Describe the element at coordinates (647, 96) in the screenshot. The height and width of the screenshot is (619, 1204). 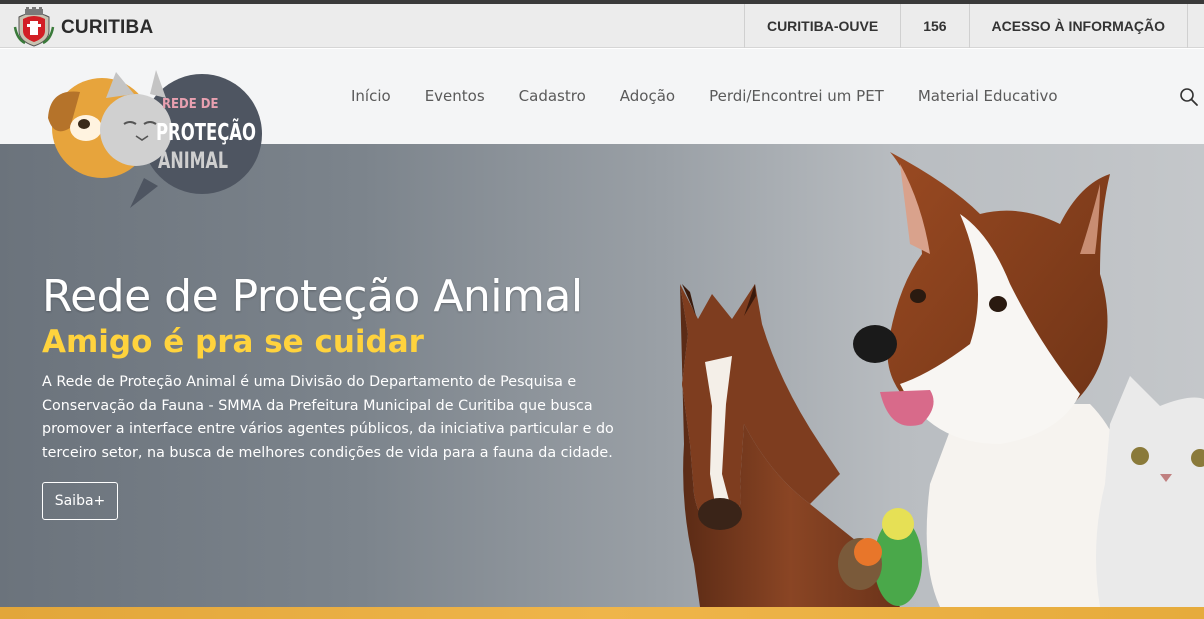
I see `nav-item-adocao: Adoção` at that location.